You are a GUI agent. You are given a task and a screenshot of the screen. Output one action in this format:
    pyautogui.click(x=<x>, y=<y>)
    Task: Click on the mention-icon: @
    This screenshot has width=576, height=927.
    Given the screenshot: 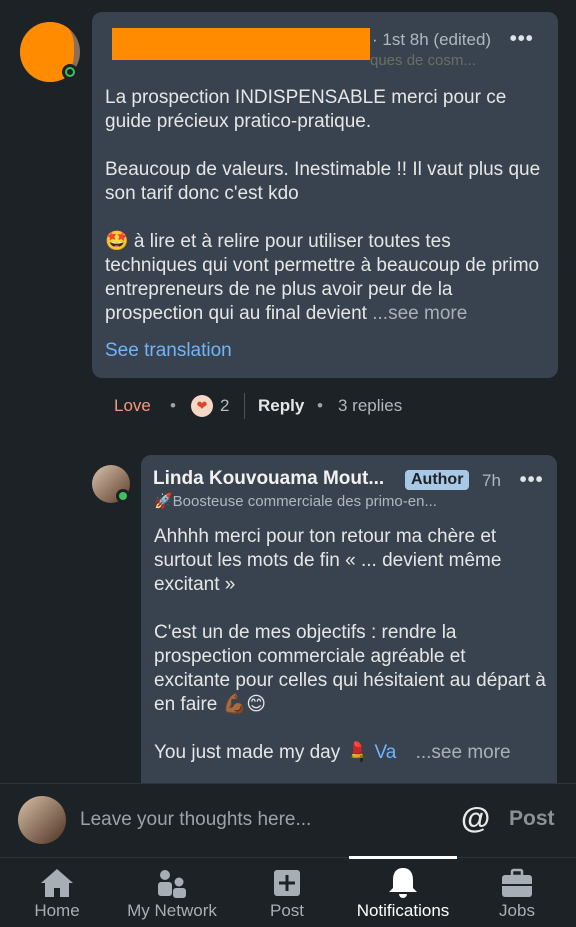 What is the action you would take?
    pyautogui.click(x=475, y=819)
    